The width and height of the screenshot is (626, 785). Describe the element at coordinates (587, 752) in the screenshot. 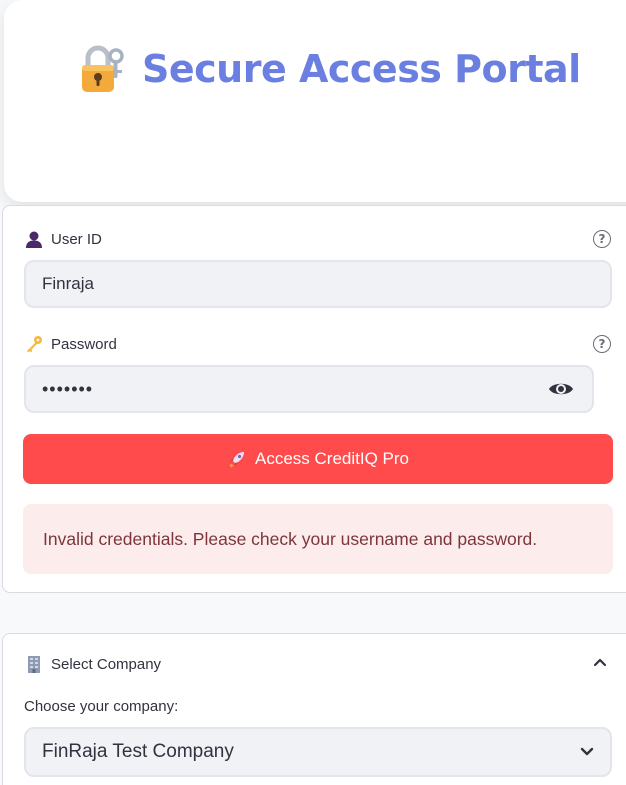

I see `chevron-down-icon` at that location.